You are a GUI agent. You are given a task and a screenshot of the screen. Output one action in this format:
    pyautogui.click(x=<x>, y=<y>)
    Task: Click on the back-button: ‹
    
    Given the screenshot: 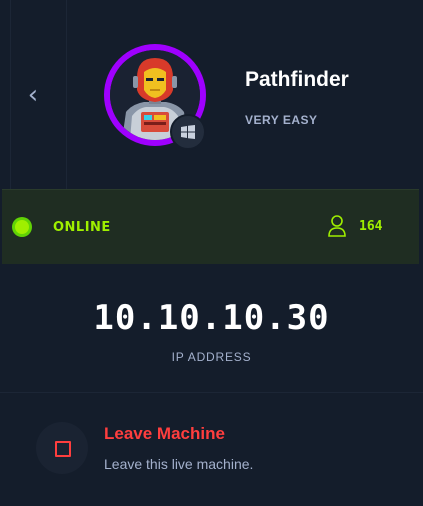 What is the action you would take?
    pyautogui.click(x=33, y=95)
    